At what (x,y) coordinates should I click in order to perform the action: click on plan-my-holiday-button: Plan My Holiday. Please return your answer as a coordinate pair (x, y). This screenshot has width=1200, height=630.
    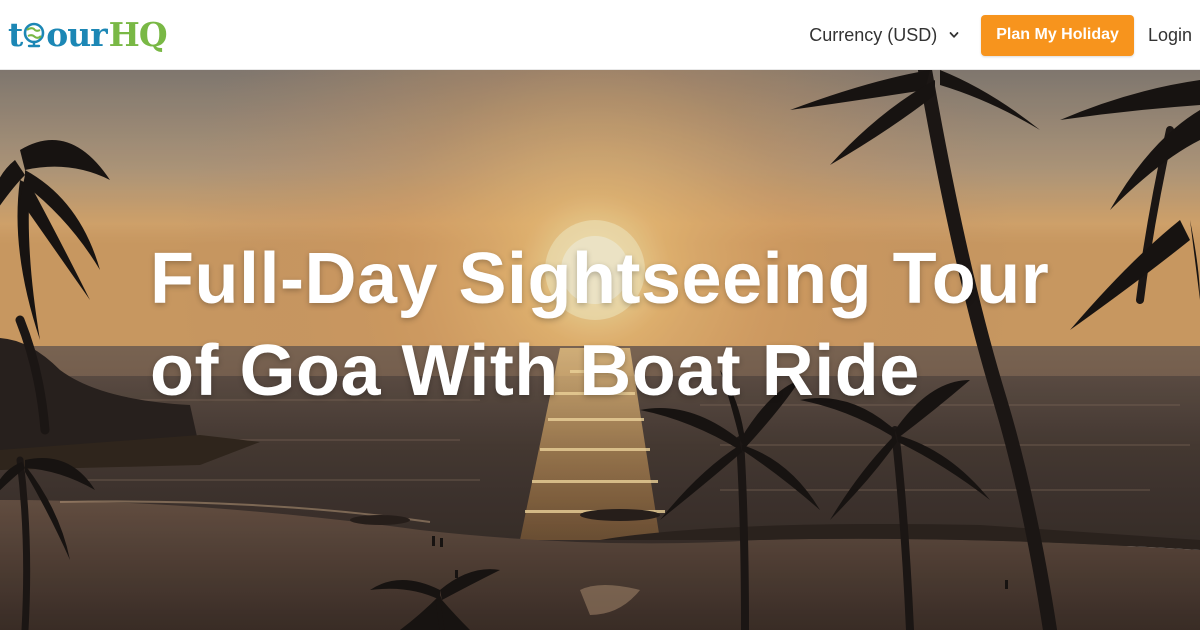
    Looking at the image, I should click on (1057, 35).